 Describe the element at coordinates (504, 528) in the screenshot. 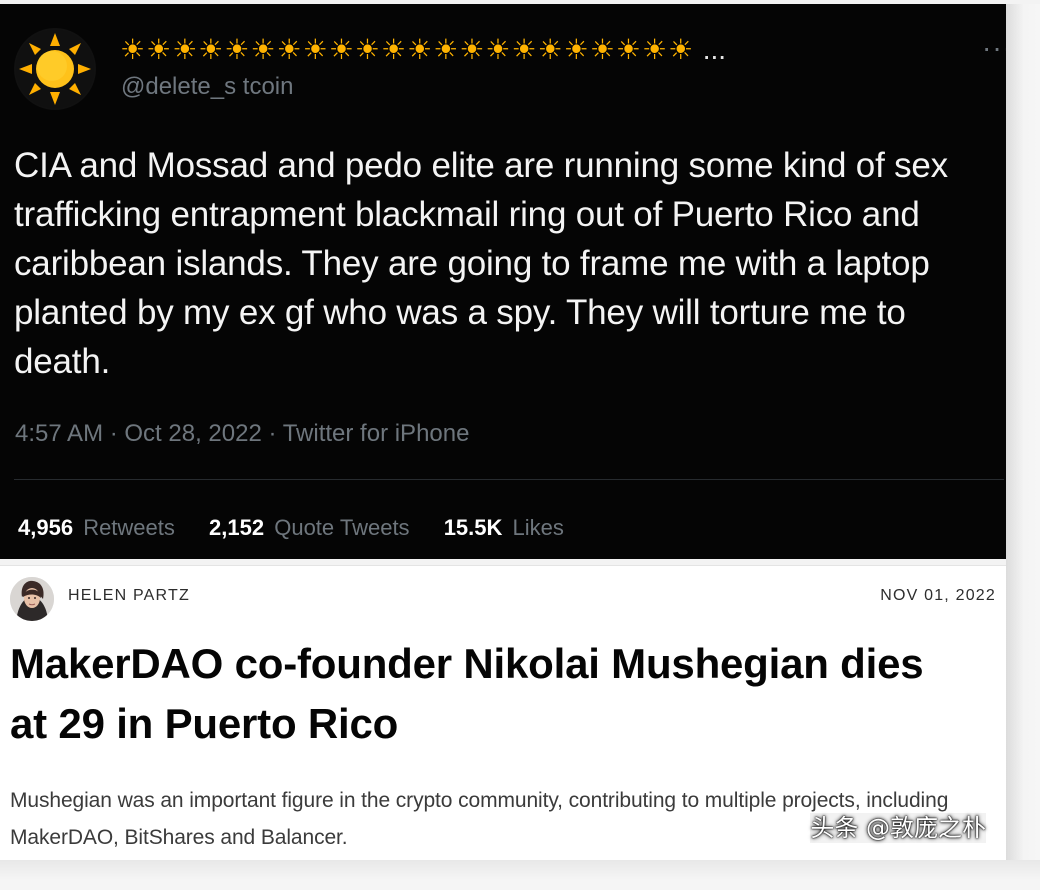

I see `likes-stat: 15.5K Likes` at that location.